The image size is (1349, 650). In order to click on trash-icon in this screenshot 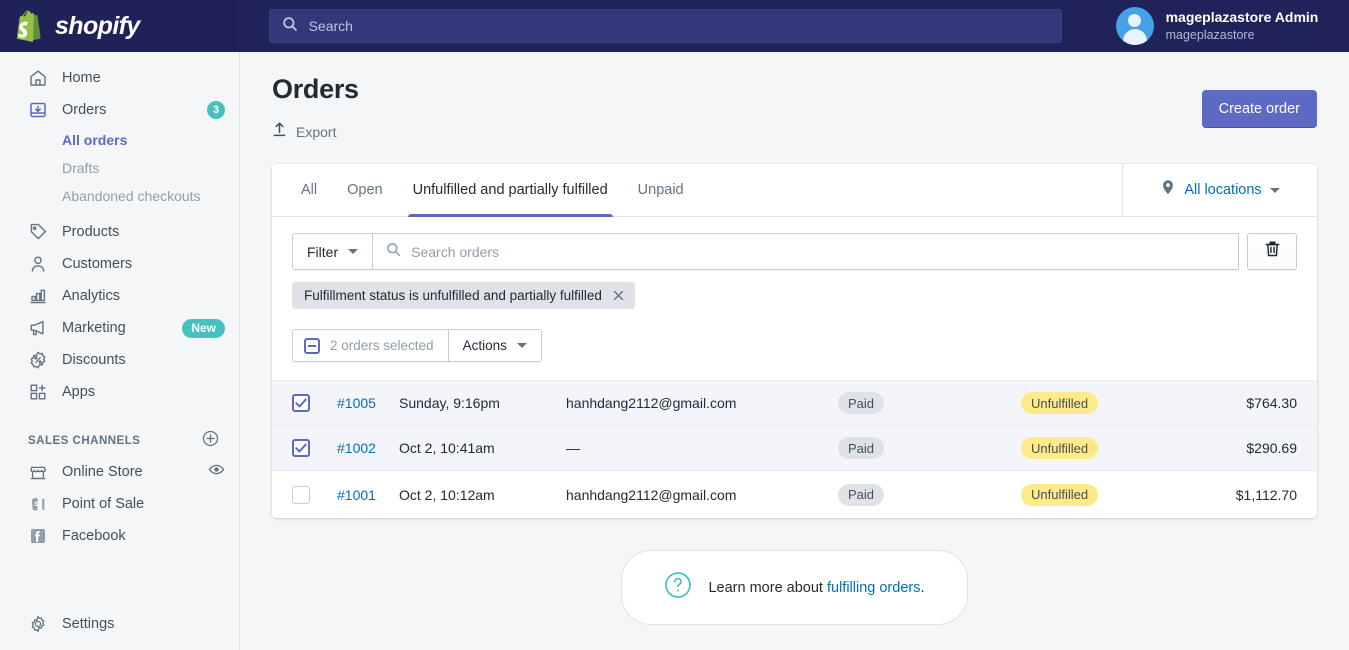, I will do `click(1272, 251)`.